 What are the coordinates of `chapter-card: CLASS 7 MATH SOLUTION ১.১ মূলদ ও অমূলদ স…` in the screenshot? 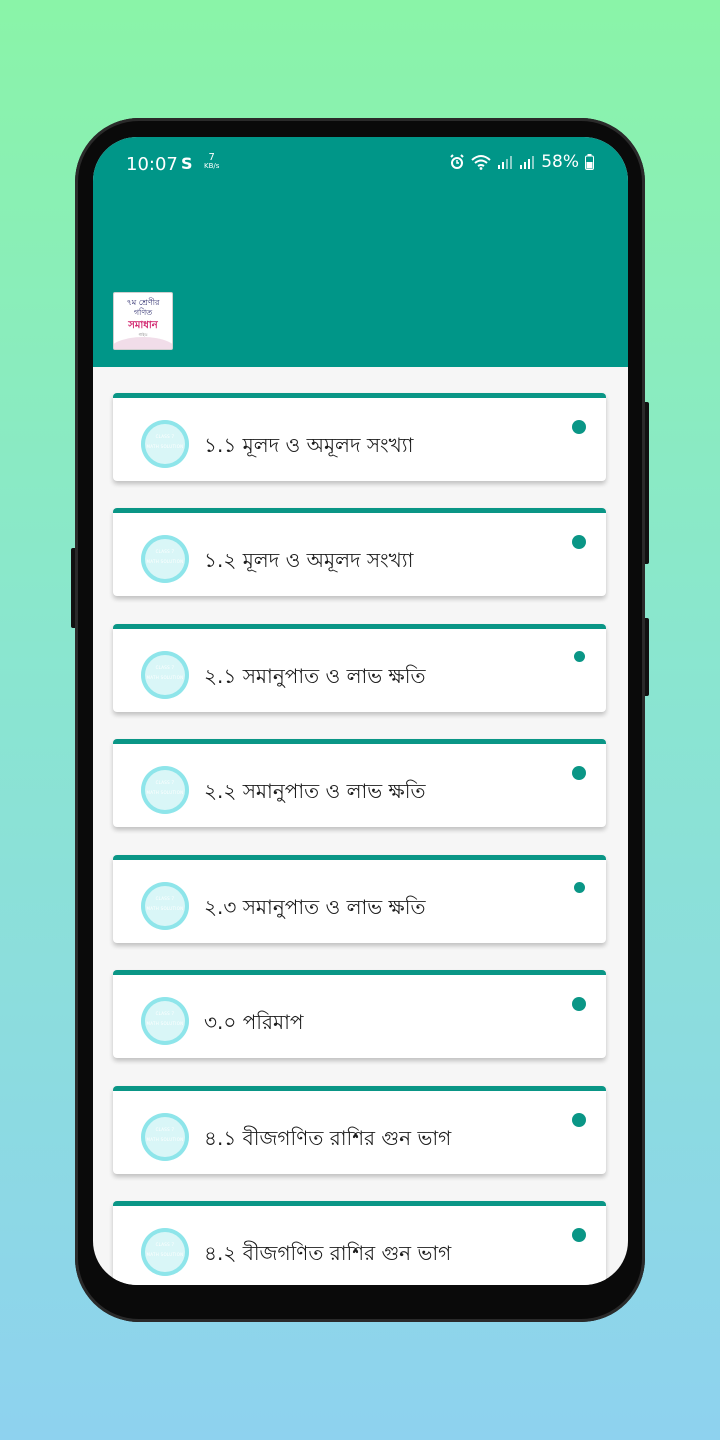 It's located at (359, 437).